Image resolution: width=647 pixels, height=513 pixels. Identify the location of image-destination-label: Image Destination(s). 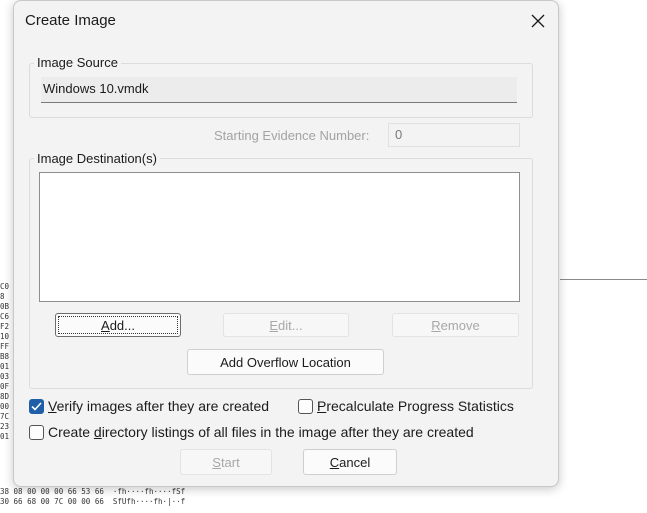
(97, 158).